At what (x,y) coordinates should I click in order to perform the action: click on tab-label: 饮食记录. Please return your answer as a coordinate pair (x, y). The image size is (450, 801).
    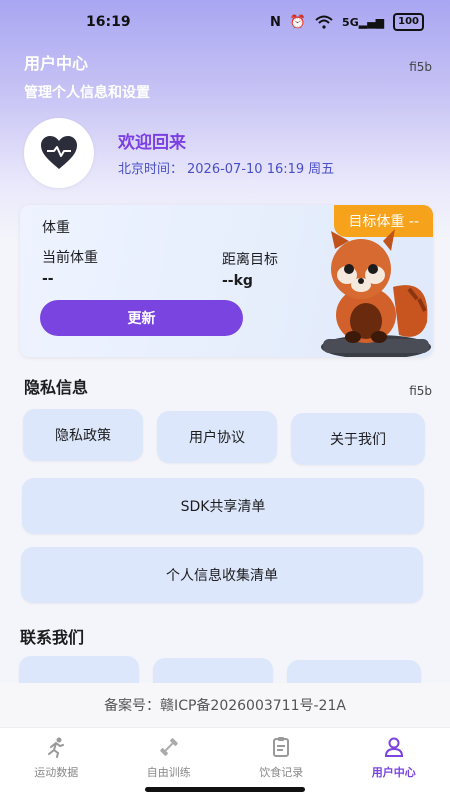
    Looking at the image, I should click on (281, 772).